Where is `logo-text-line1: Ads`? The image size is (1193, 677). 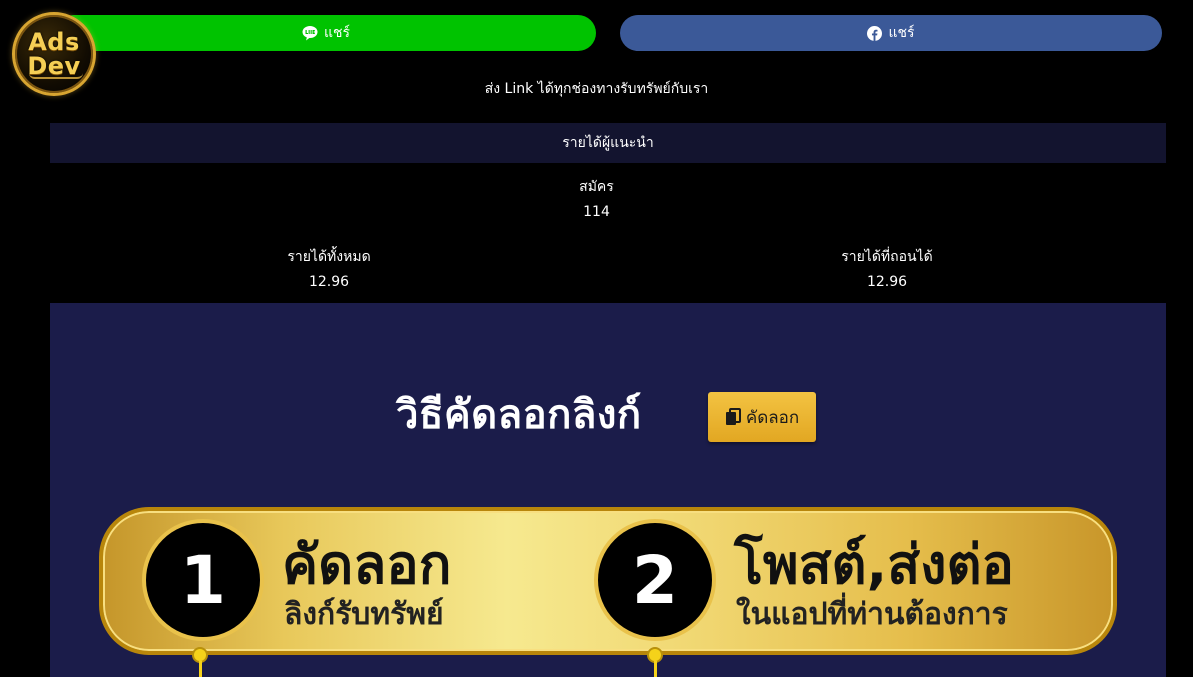
logo-text-line1: Ads is located at coordinates (54, 42).